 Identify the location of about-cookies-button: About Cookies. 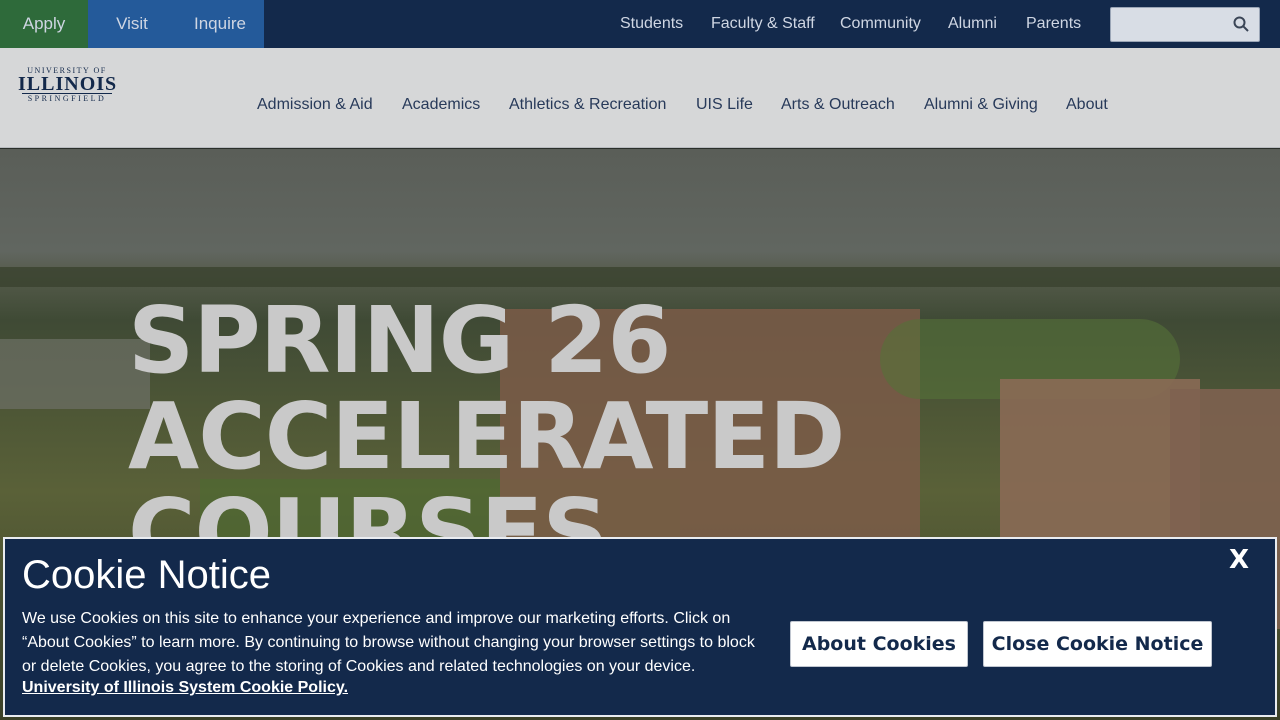
(879, 644).